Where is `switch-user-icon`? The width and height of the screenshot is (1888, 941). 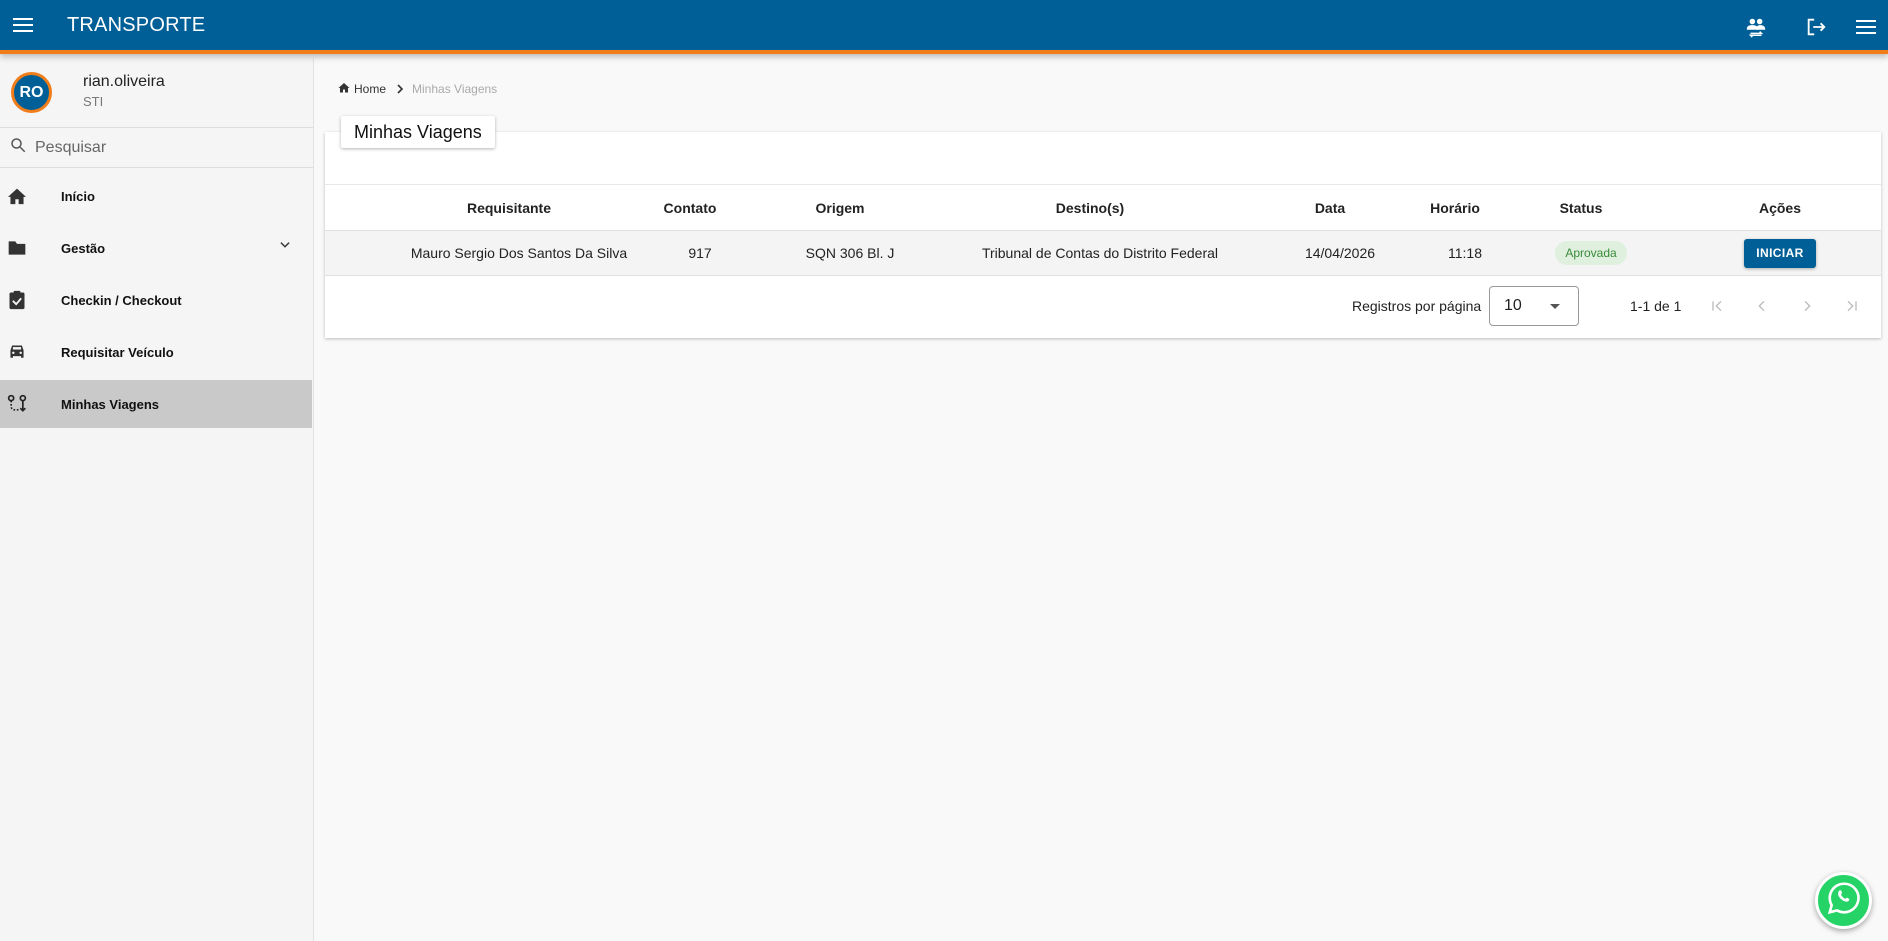 switch-user-icon is located at coordinates (1756, 27).